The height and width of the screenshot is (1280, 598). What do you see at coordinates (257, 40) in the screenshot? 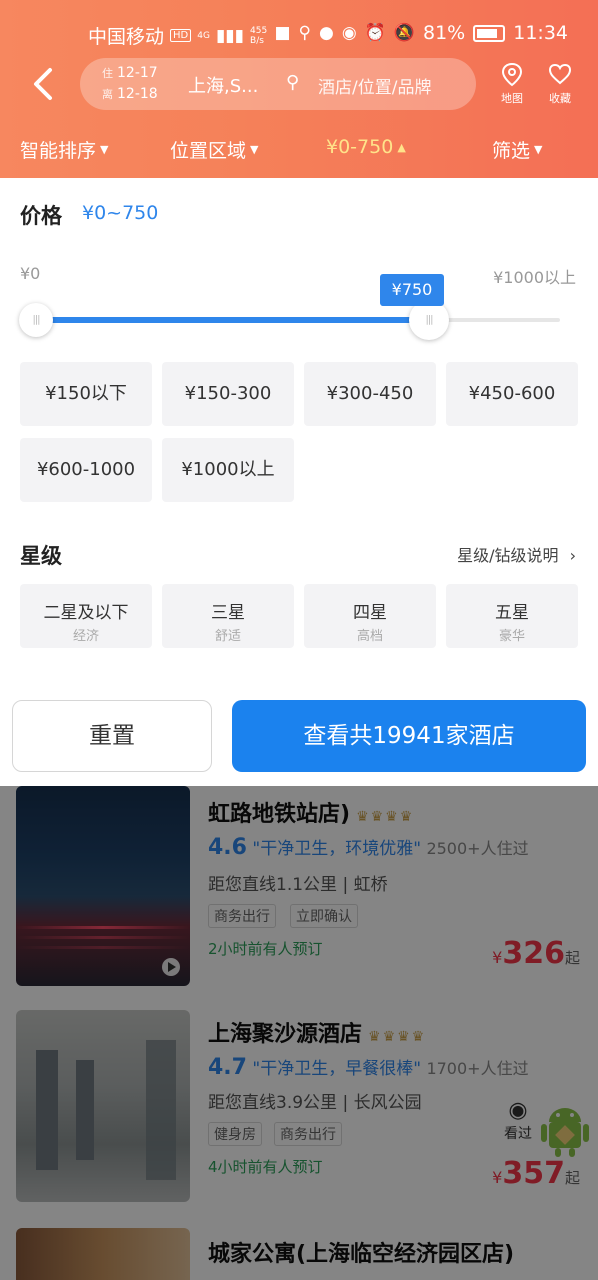
I see `net-speed-unit: B/s` at bounding box center [257, 40].